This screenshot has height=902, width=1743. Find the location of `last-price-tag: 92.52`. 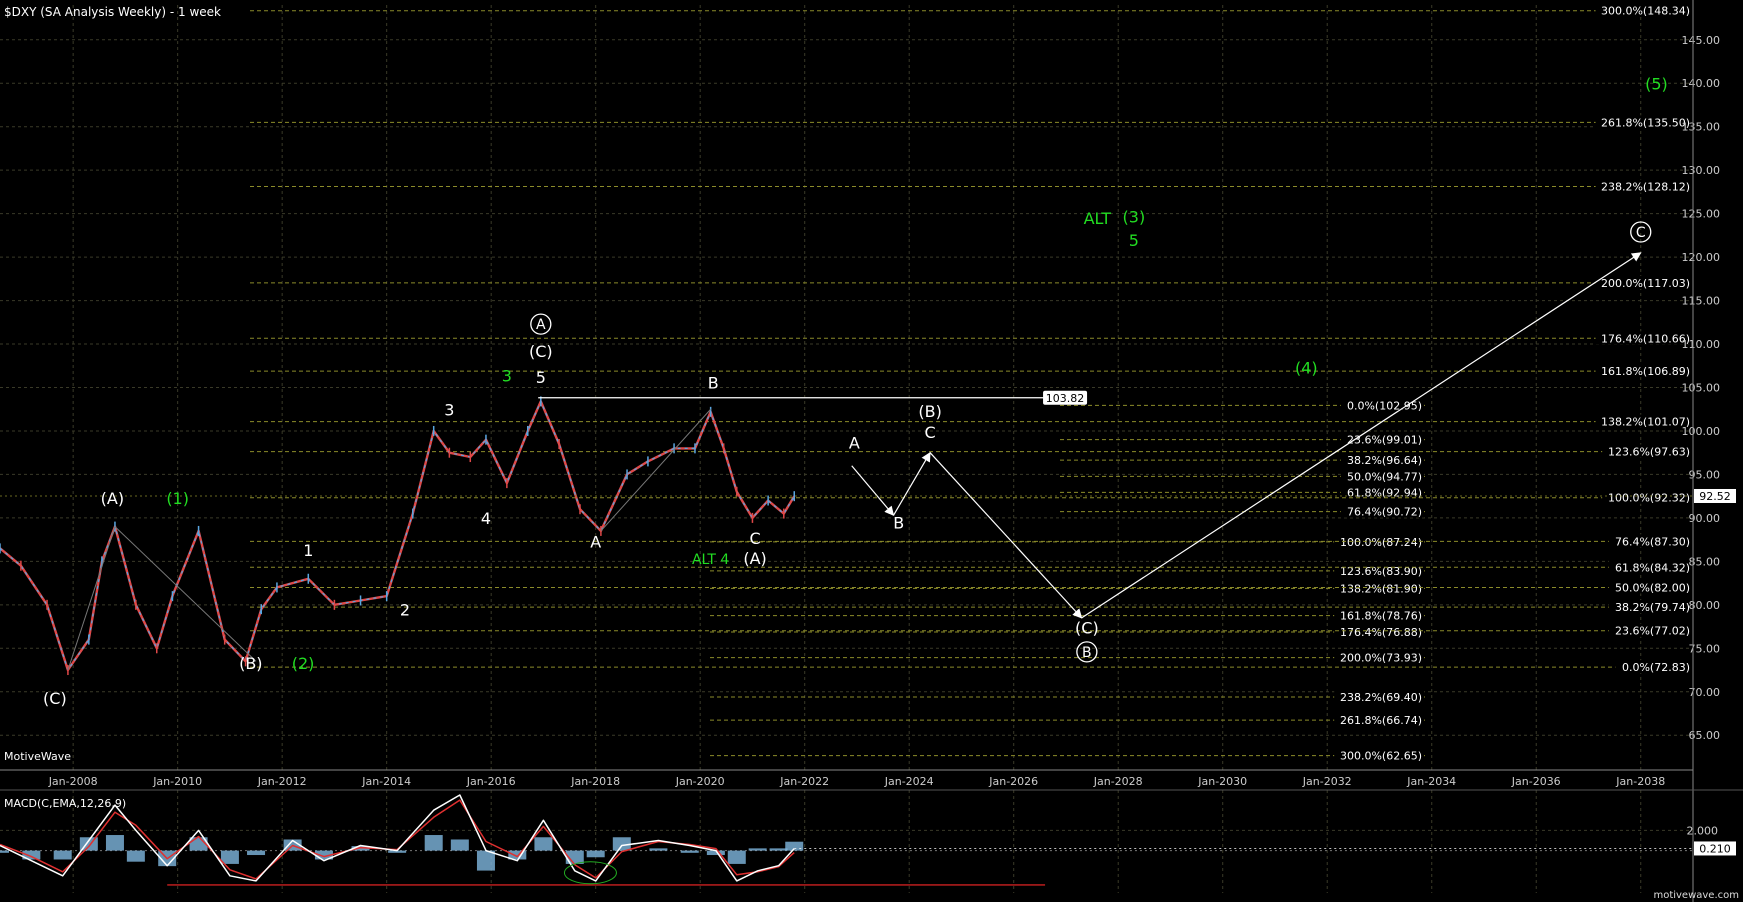

last-price-tag: 92.52 is located at coordinates (1715, 496).